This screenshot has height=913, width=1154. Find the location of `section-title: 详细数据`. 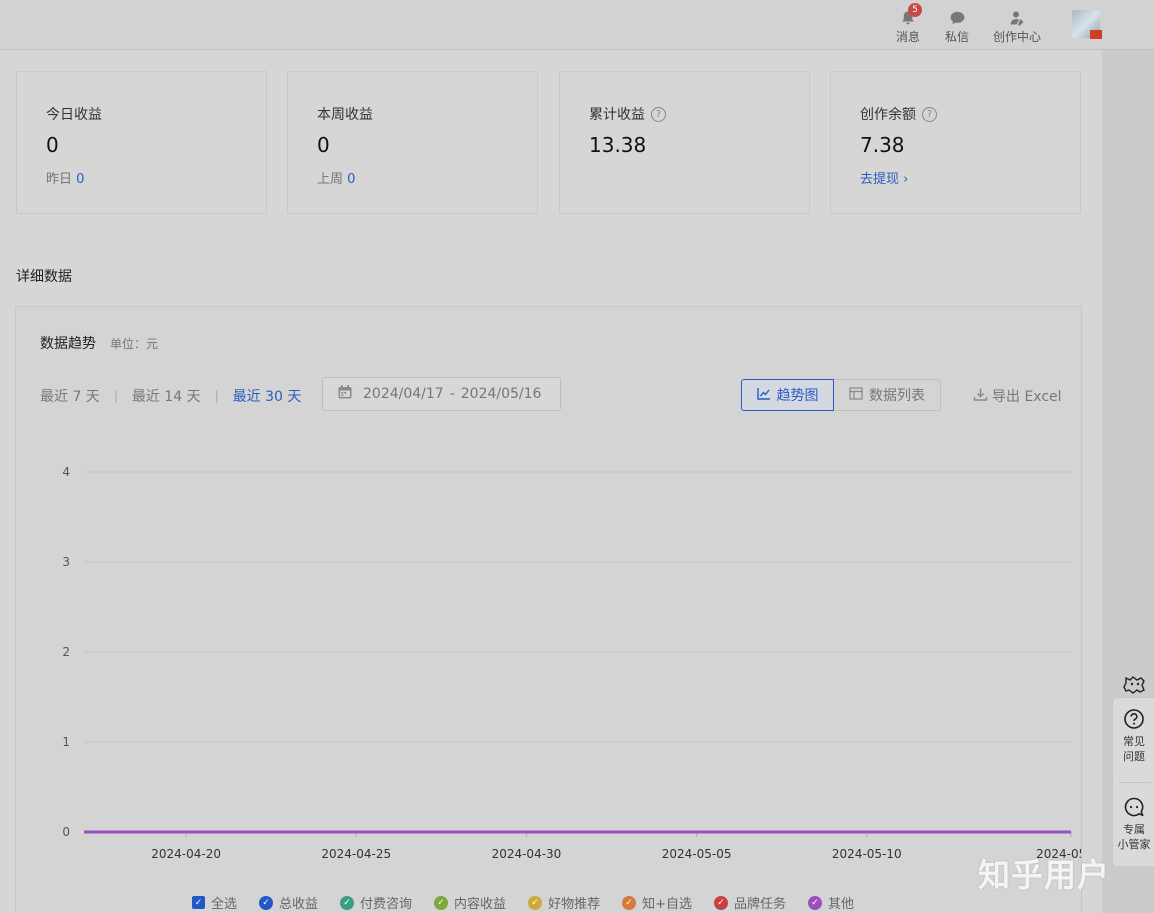

section-title: 详细数据 is located at coordinates (44, 277).